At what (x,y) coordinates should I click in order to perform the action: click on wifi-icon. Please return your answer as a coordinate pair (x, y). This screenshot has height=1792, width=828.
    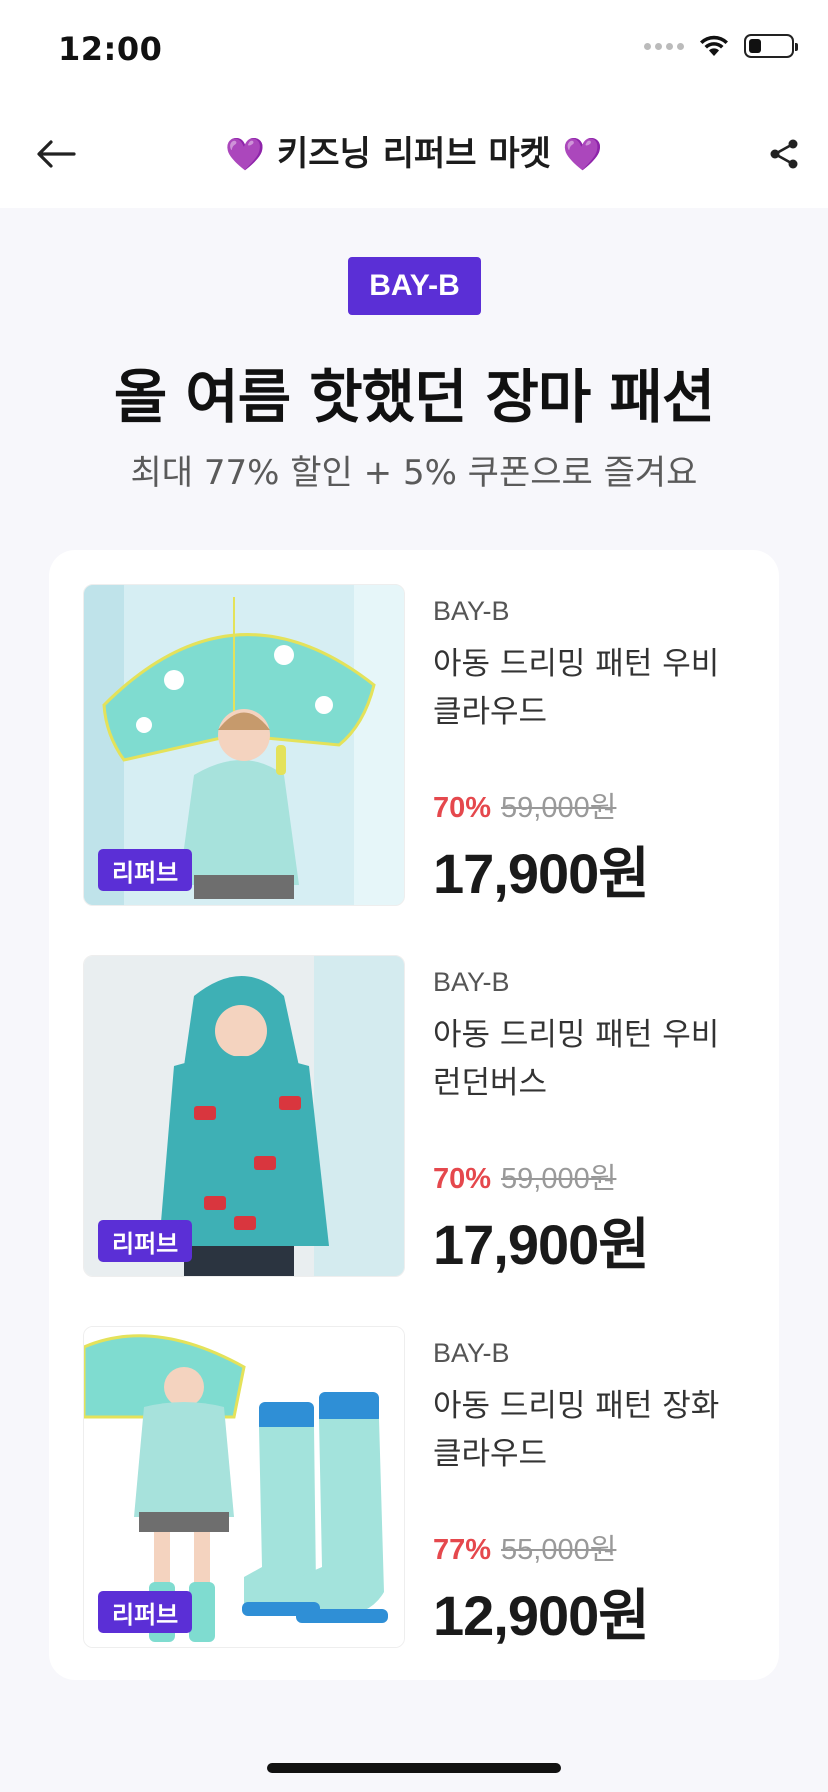
    Looking at the image, I should click on (714, 45).